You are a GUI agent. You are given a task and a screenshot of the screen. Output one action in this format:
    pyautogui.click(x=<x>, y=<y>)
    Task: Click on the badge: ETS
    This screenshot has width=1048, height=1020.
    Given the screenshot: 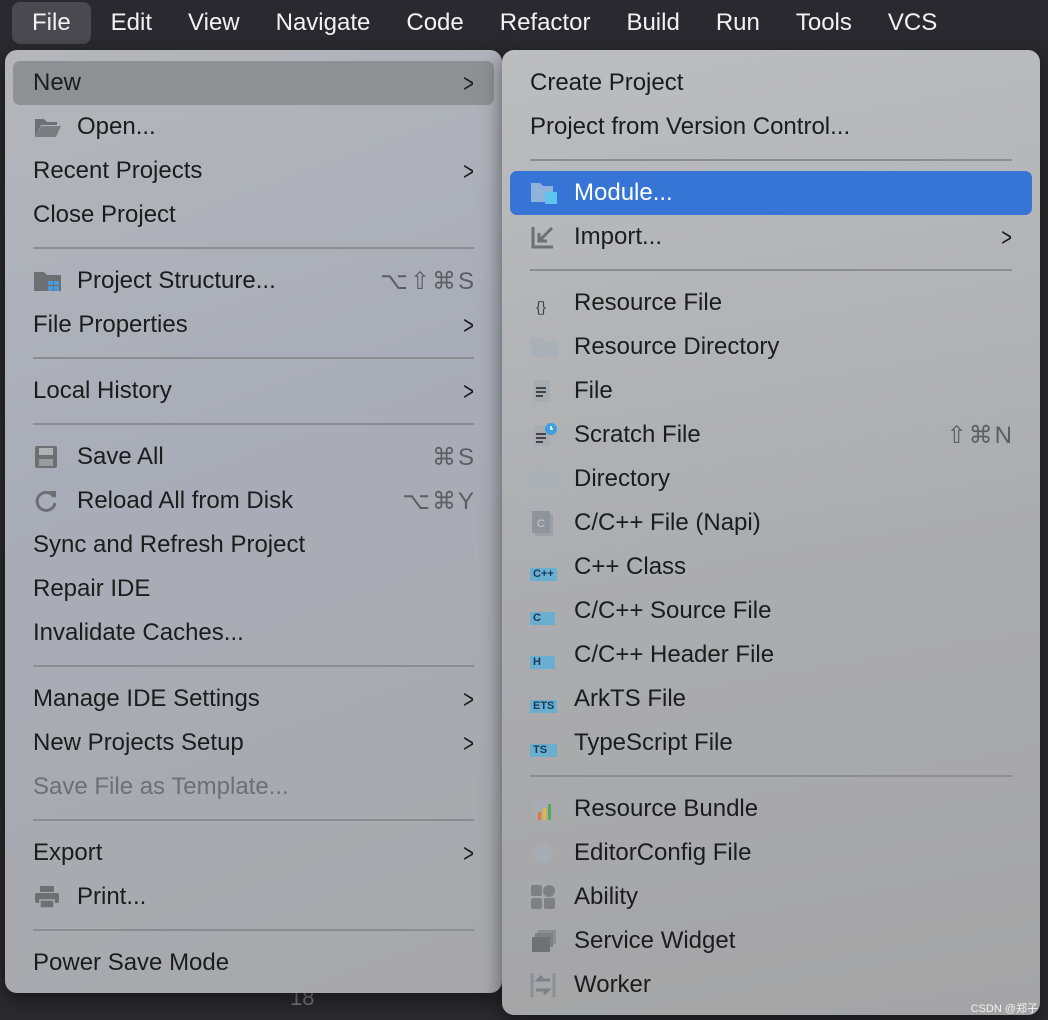 What is the action you would take?
    pyautogui.click(x=544, y=706)
    